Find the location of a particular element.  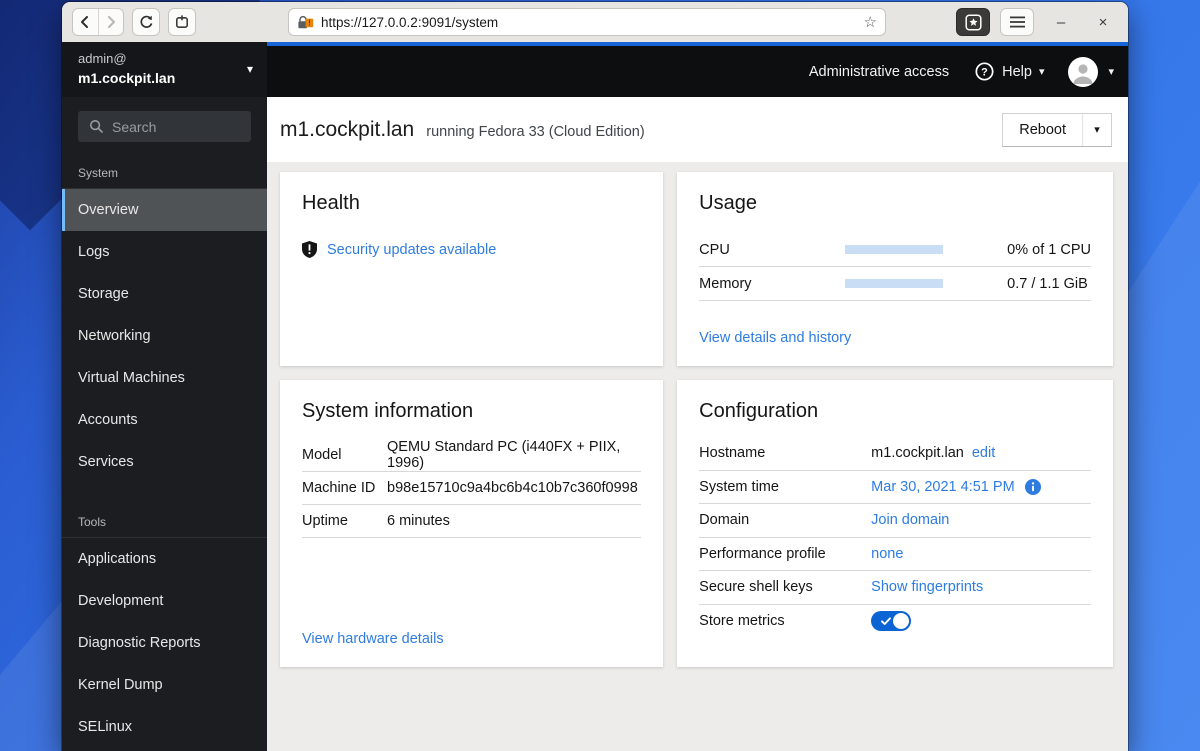

system-information-title: System information is located at coordinates (388, 411).